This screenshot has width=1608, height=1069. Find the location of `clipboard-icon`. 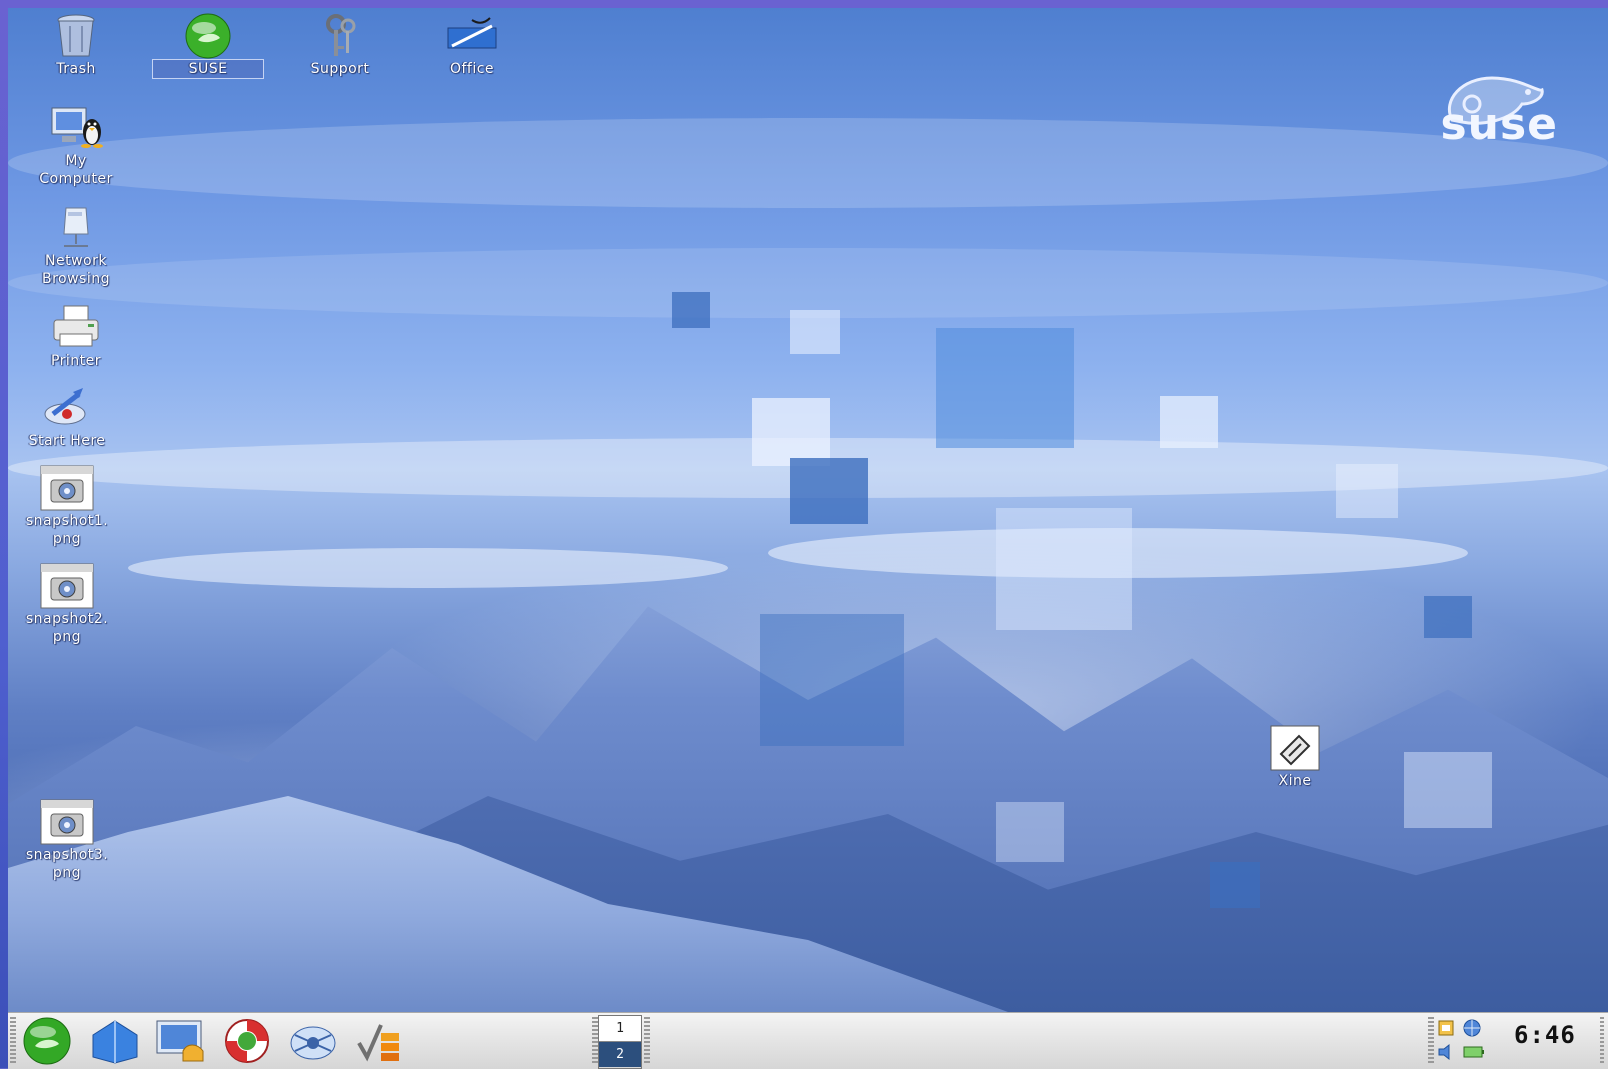

clipboard-icon is located at coordinates (1446, 1028).